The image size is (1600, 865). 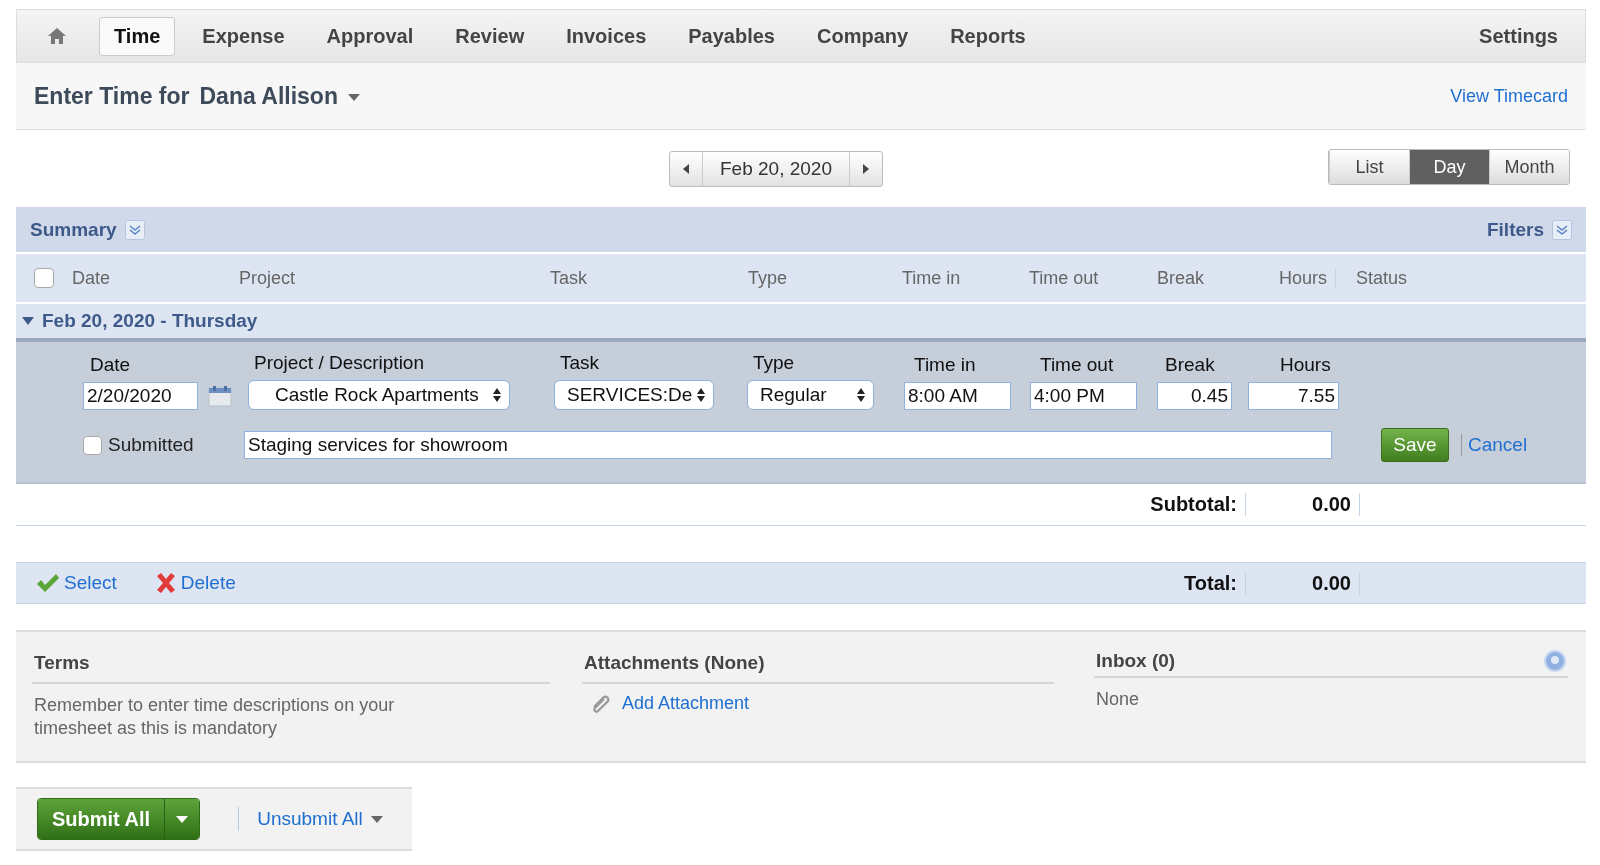 What do you see at coordinates (866, 168) in the screenshot?
I see `right-triangle-icon` at bounding box center [866, 168].